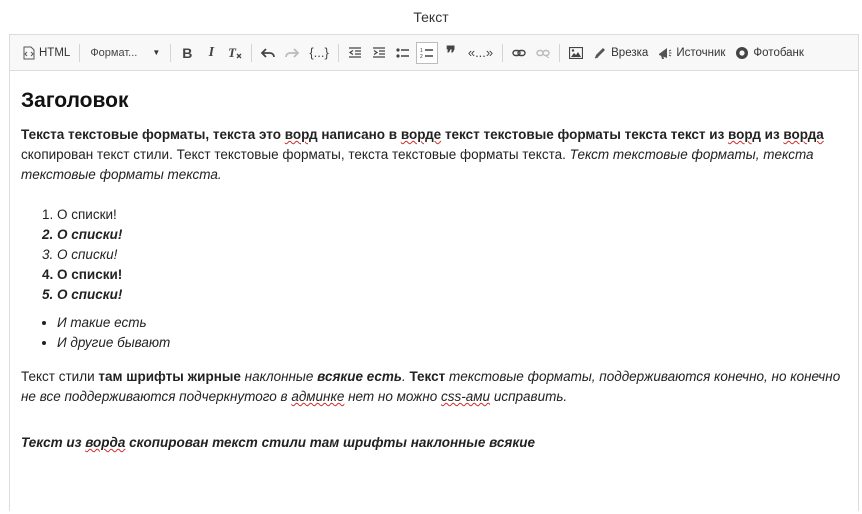 The height and width of the screenshot is (514, 862). I want to click on blockquote-button: ❞, so click(451, 53).